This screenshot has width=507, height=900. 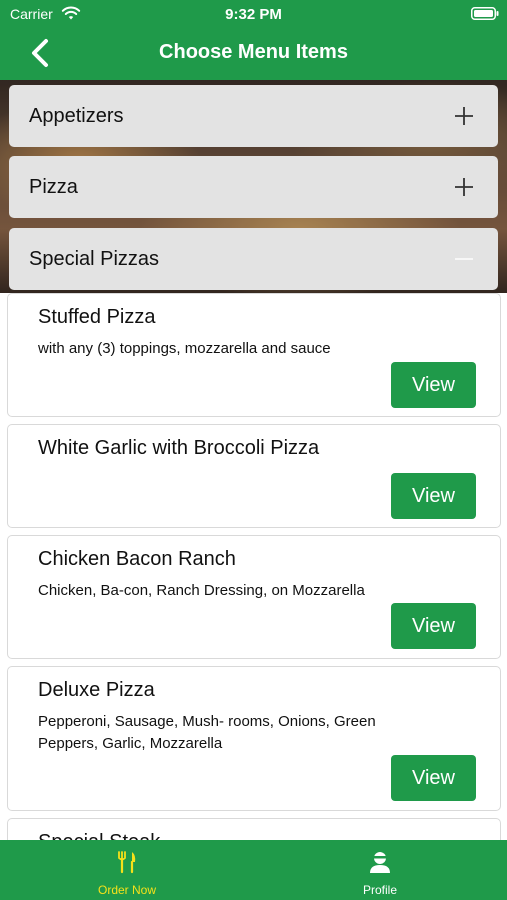 I want to click on item-name: Stuffed Pizza, so click(x=97, y=317).